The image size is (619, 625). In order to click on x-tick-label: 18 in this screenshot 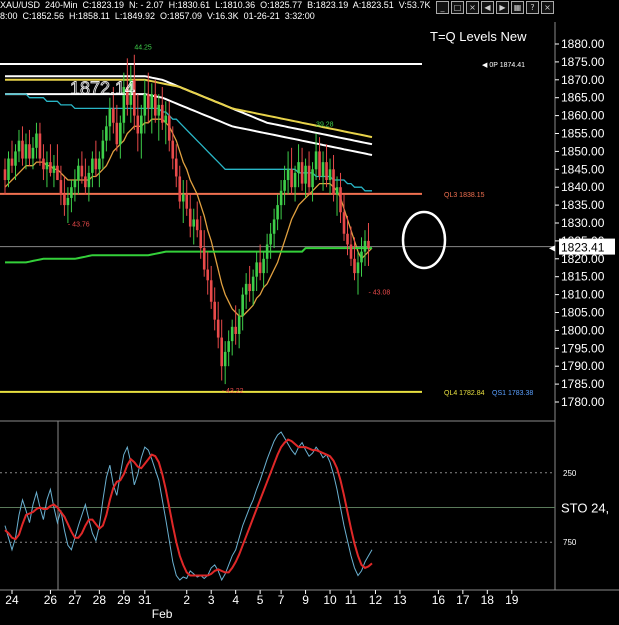, I will do `click(488, 600)`.